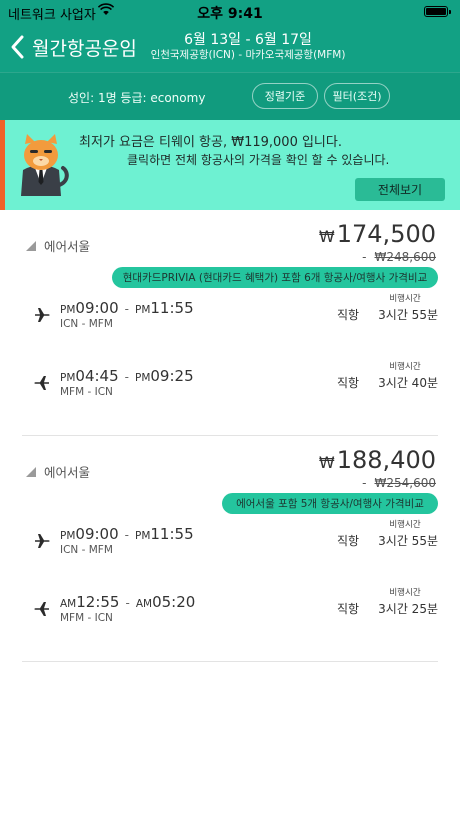  What do you see at coordinates (437, 11) in the screenshot?
I see `battery-icon` at bounding box center [437, 11].